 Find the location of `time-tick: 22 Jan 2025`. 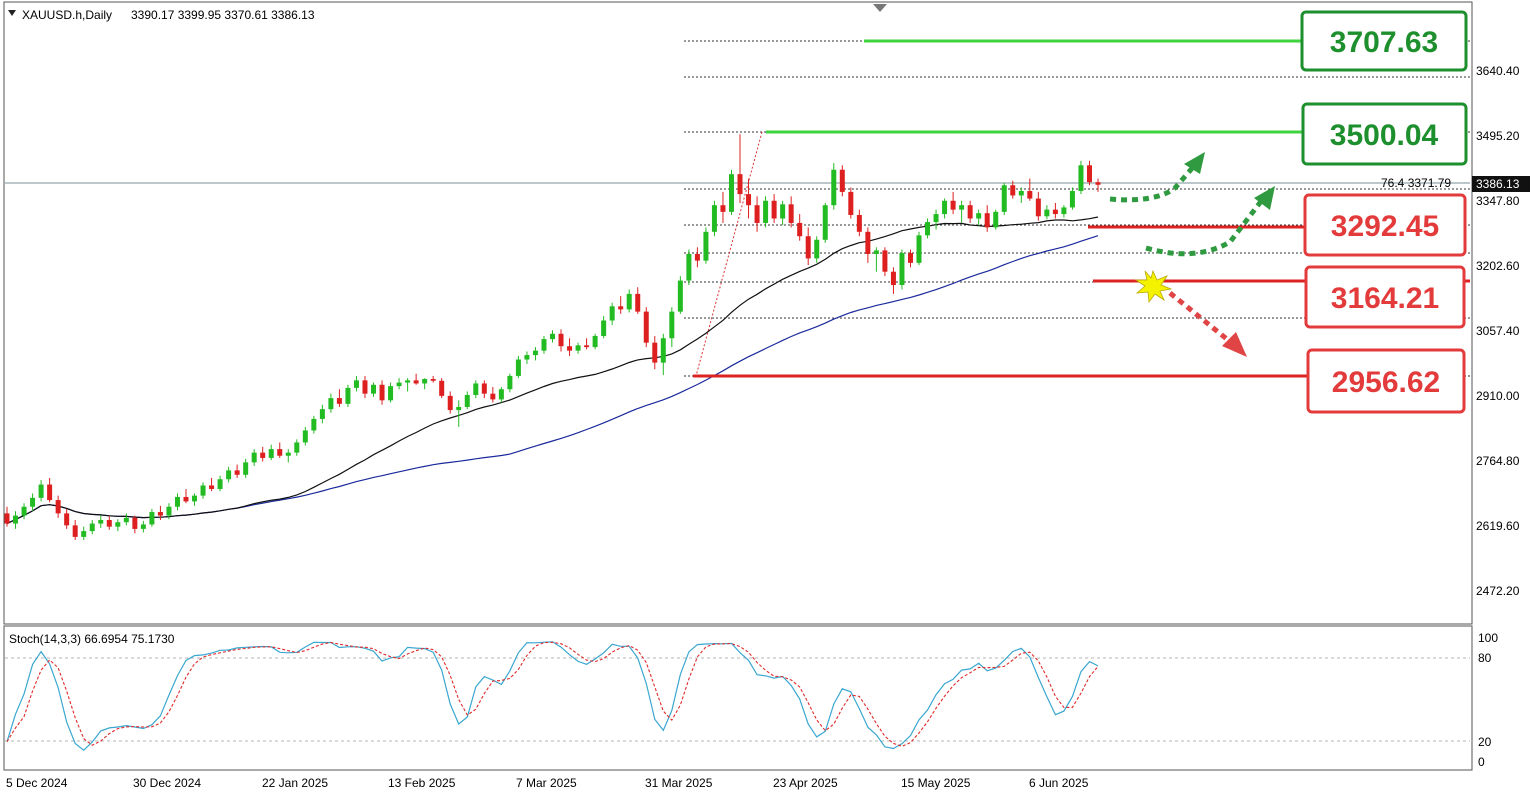

time-tick: 22 Jan 2025 is located at coordinates (295, 783).